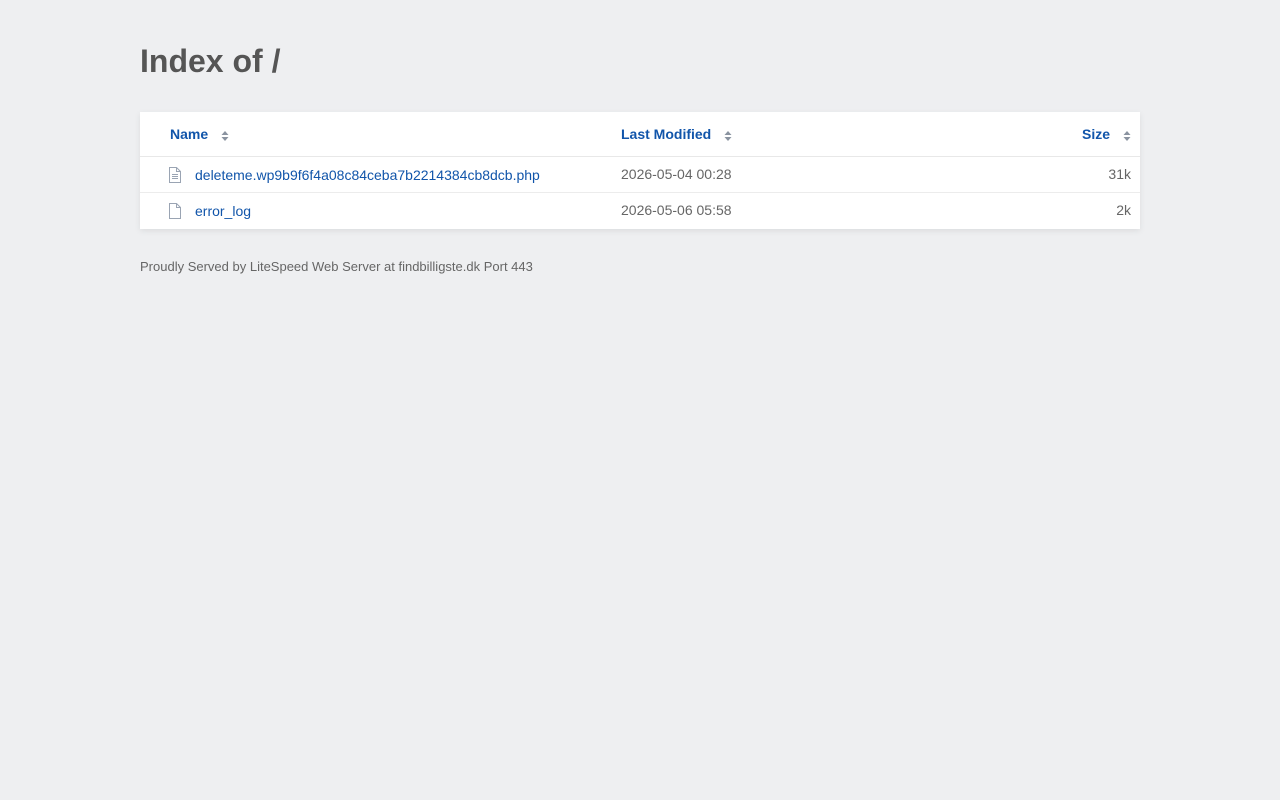 The width and height of the screenshot is (1280, 800). I want to click on sort-by-modified-header: Last Modified, so click(676, 134).